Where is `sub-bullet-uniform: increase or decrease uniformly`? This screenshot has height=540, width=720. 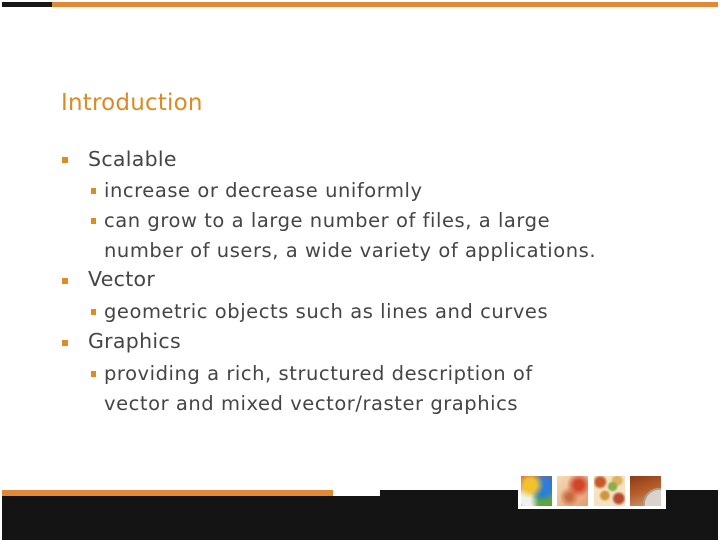
sub-bullet-uniform: increase or decrease uniformly is located at coordinates (263, 190).